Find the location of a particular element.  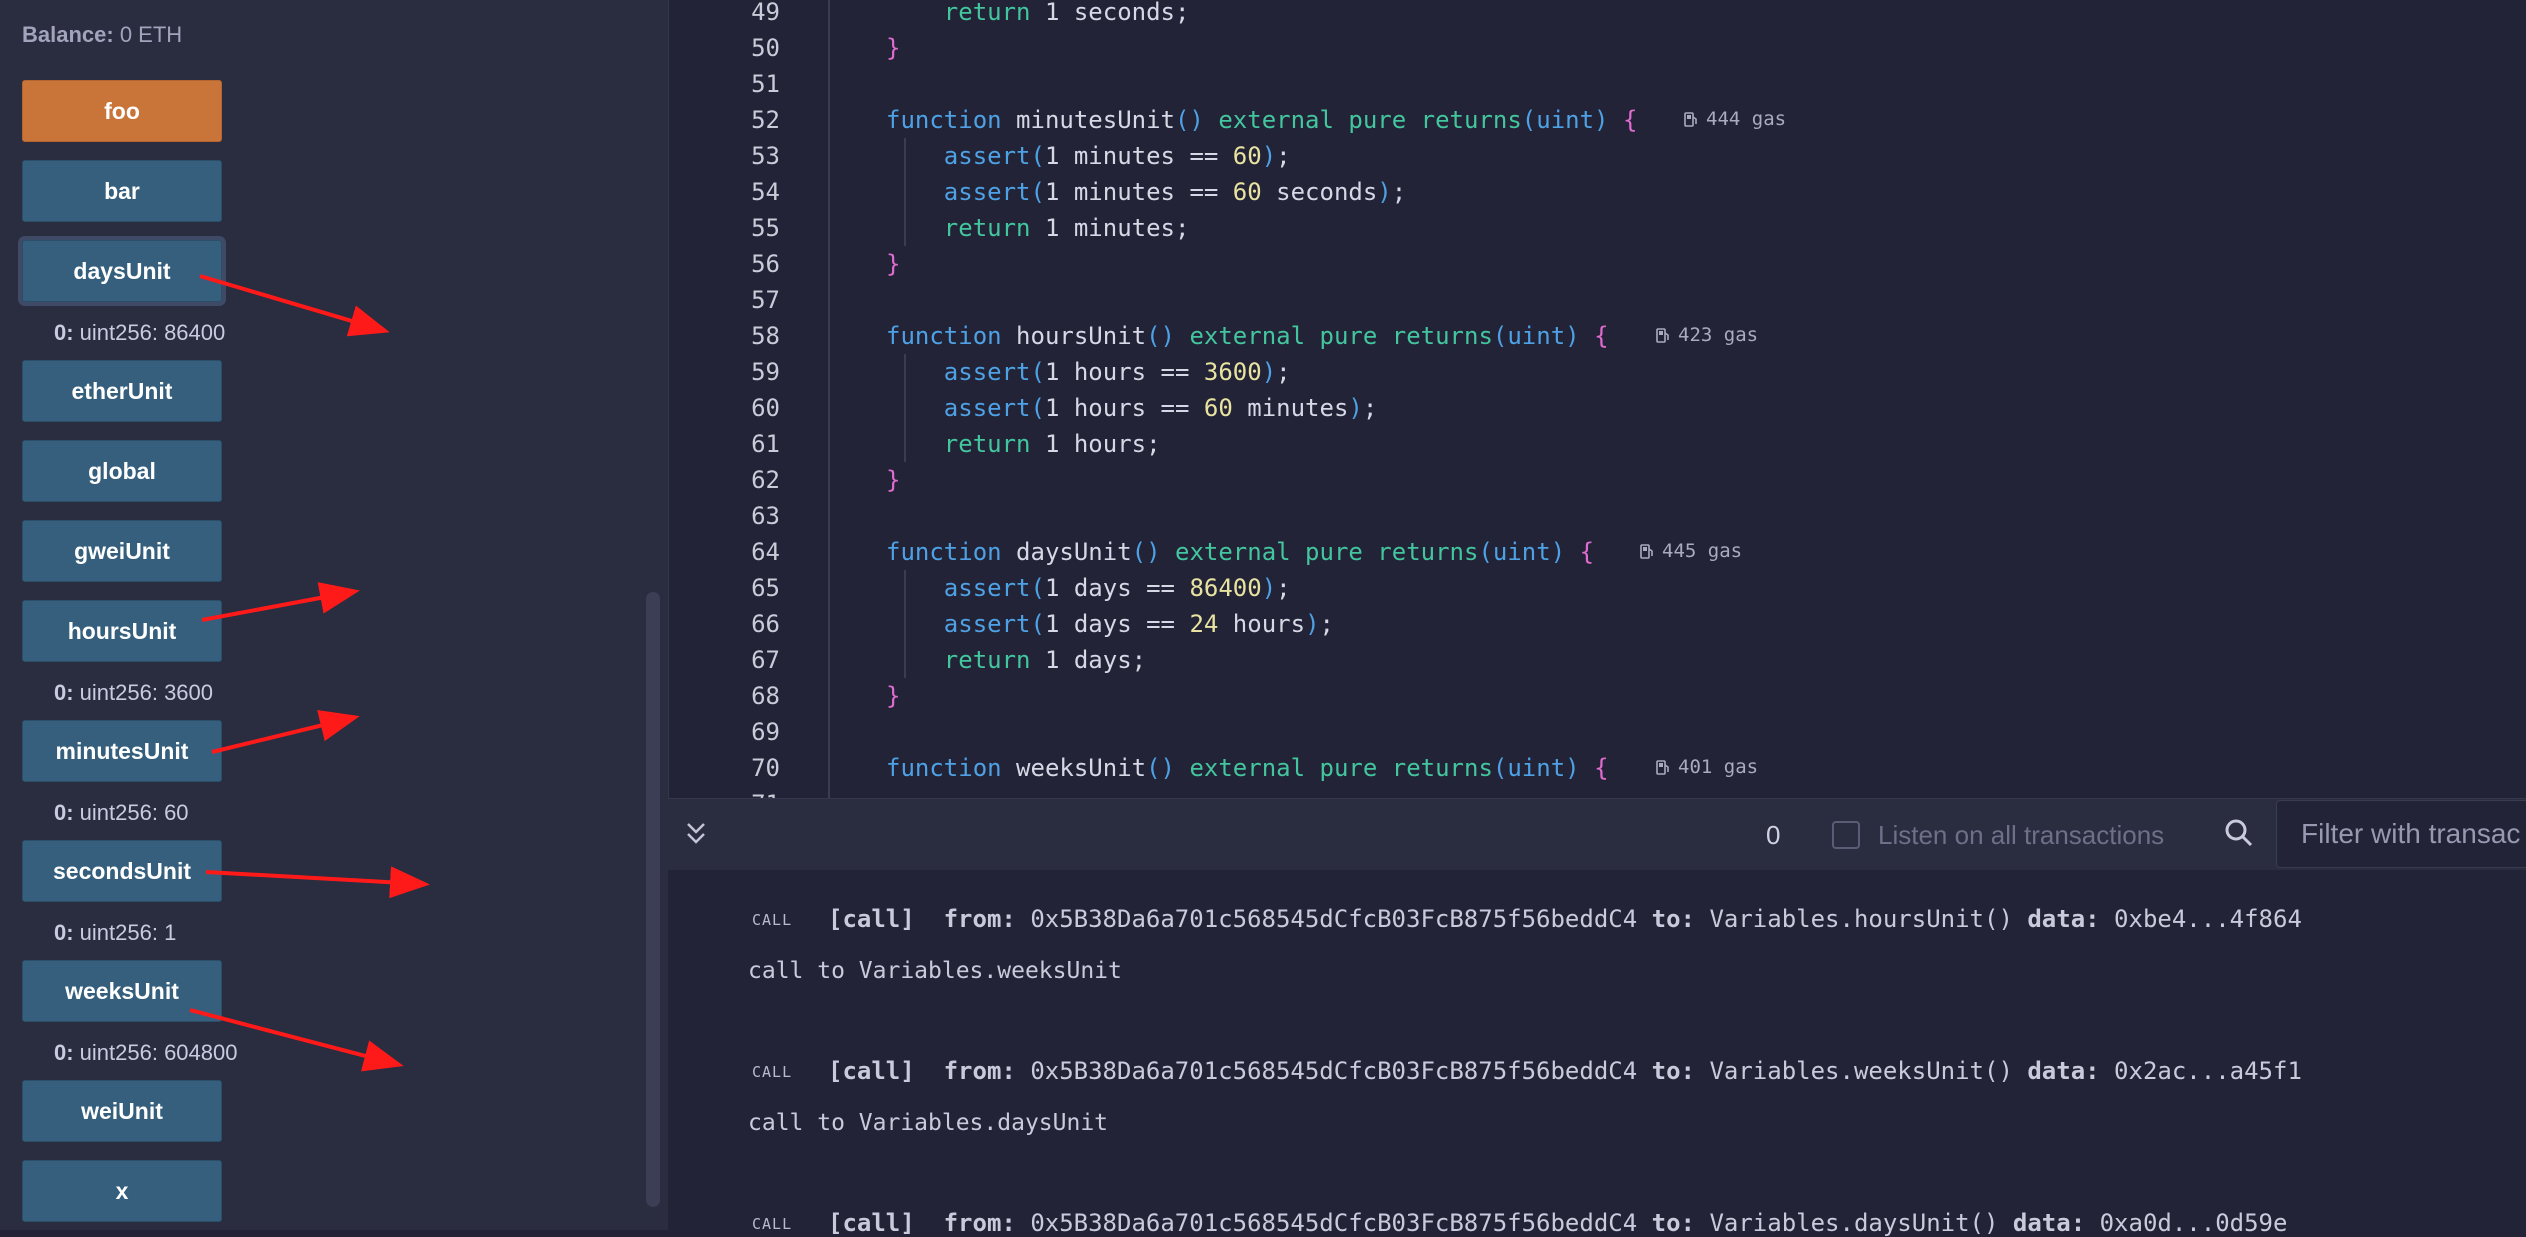

line-number: 56 is located at coordinates (765, 264).